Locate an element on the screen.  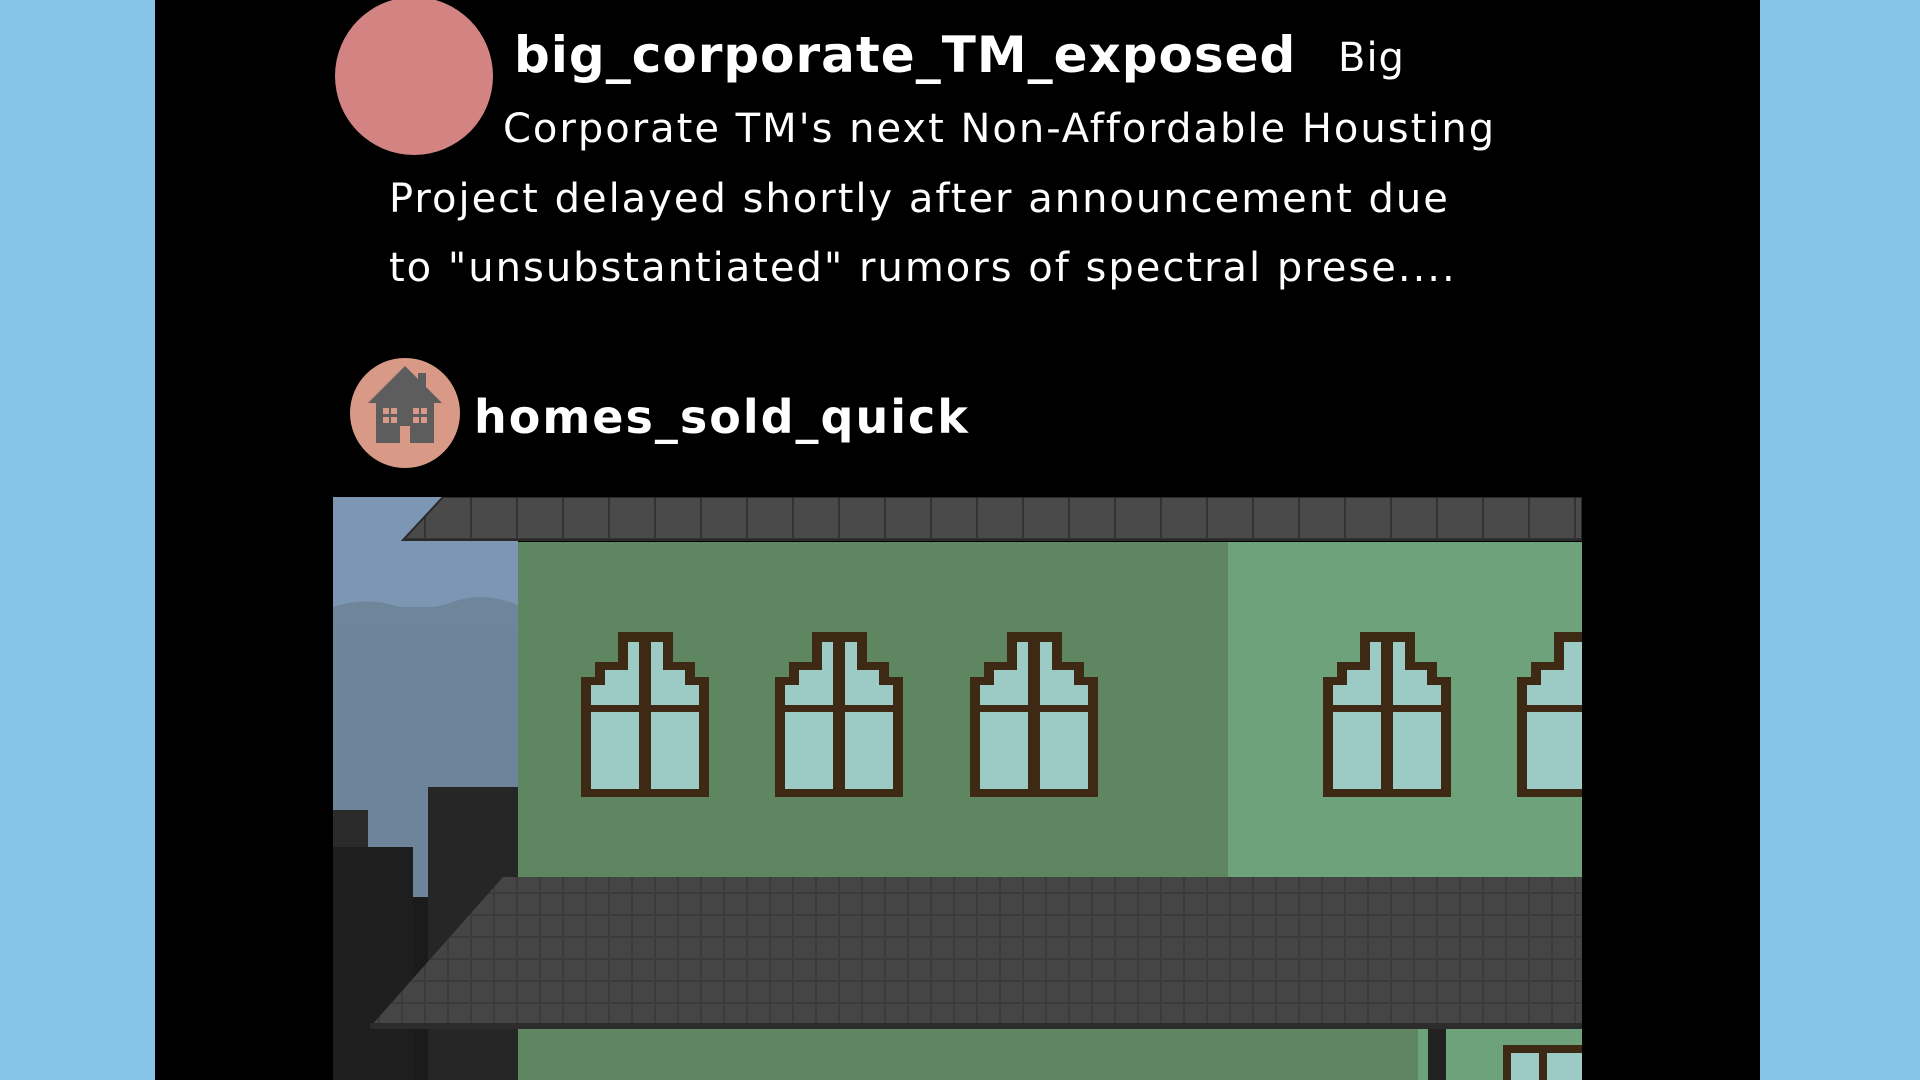
house-icon is located at coordinates (405, 404).